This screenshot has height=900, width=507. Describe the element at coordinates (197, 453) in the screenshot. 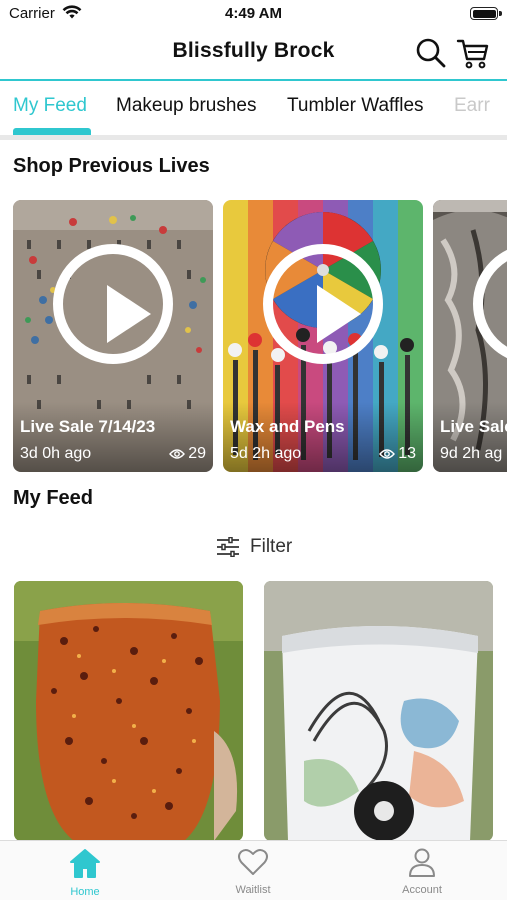

I see `view-count-value: 29` at that location.